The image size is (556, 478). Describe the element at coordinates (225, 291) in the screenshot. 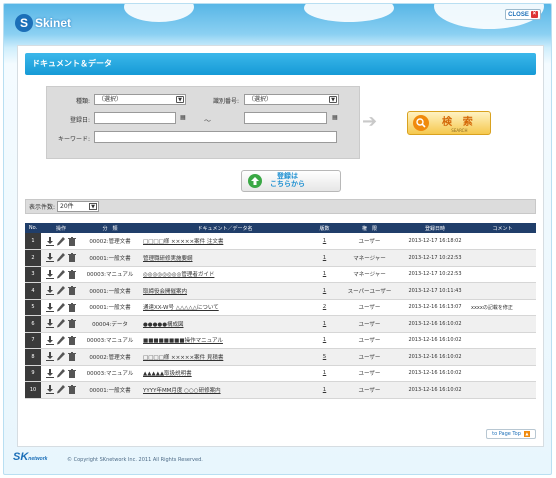

I see `row-document-link: 取締役会開催案内` at that location.